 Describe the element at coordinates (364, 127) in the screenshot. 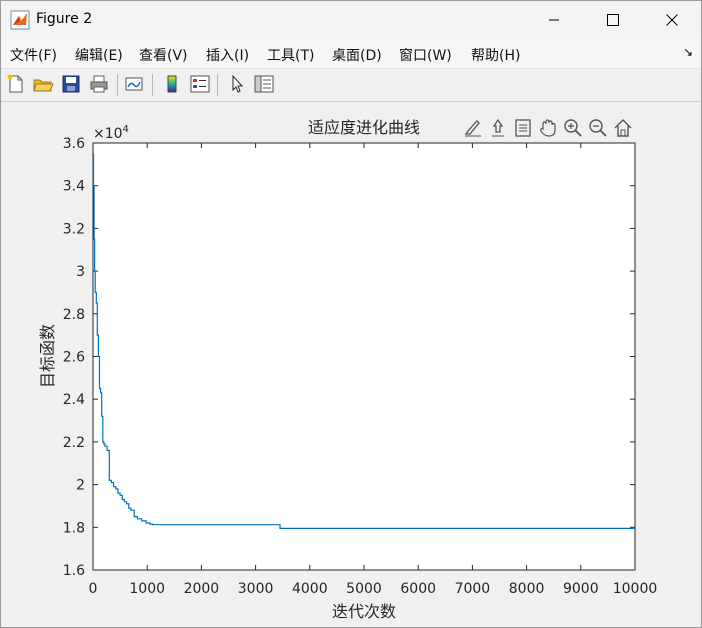

I see `chart-title: 适应度进化曲线` at that location.